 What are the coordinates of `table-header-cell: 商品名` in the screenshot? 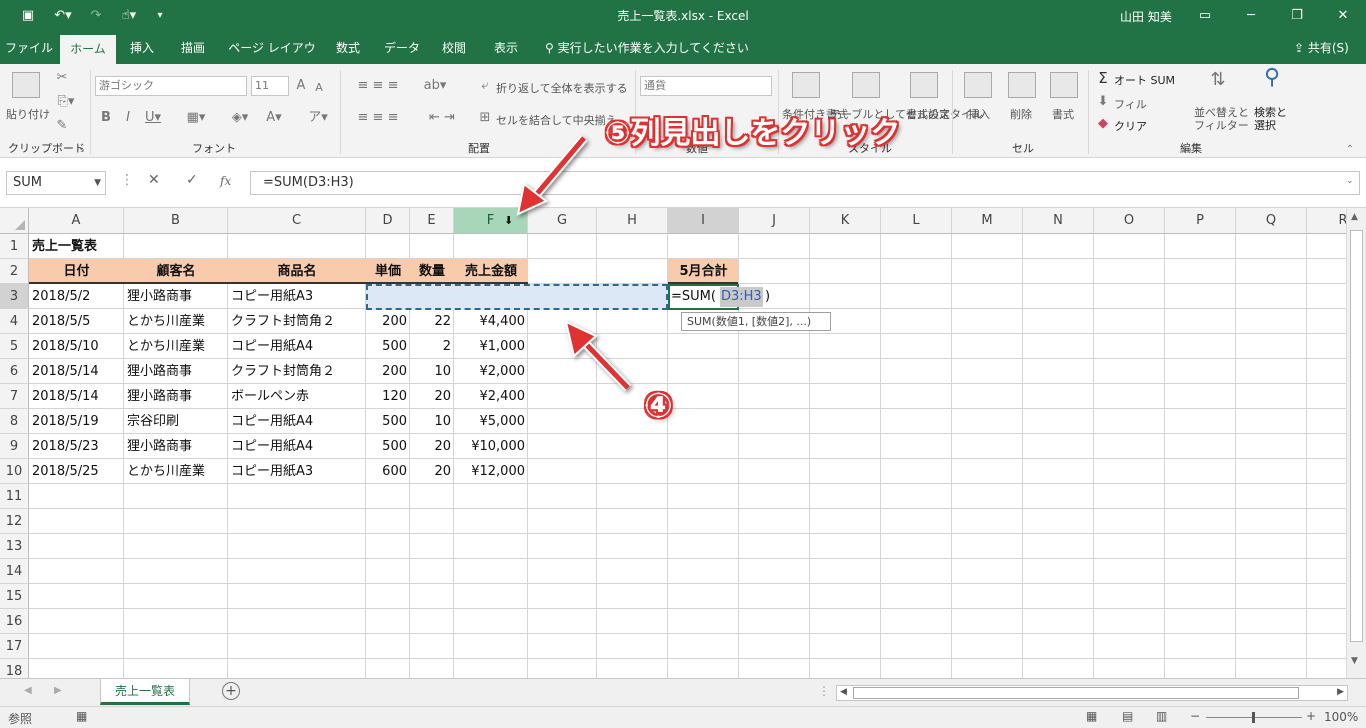 It's located at (297, 271).